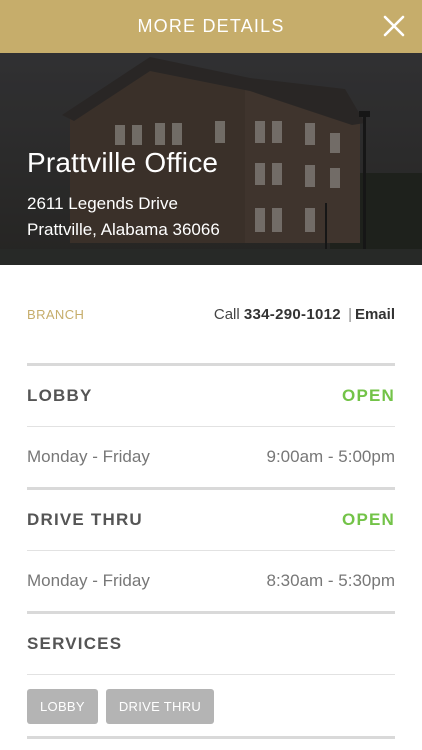  Describe the element at coordinates (211, 396) in the screenshot. I see `lobby-header: LOBBY OPEN` at that location.